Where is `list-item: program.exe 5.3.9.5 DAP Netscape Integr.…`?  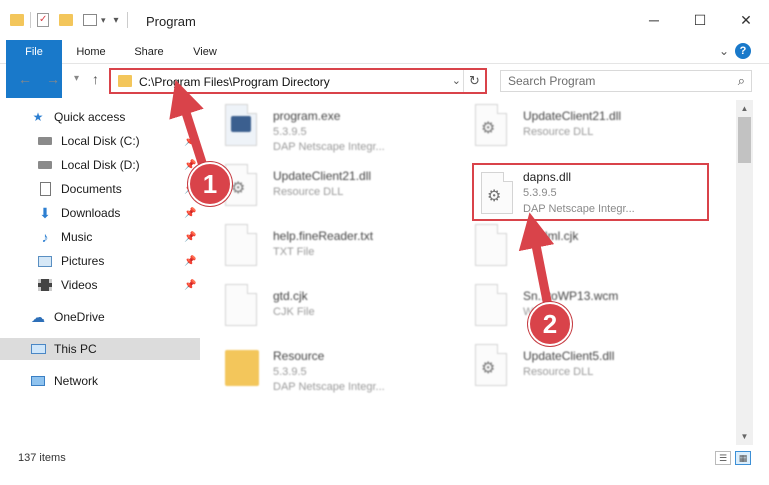
list-item: program.exe 5.3.9.5 DAP Netscape Integr.… is located at coordinates (330, 129).